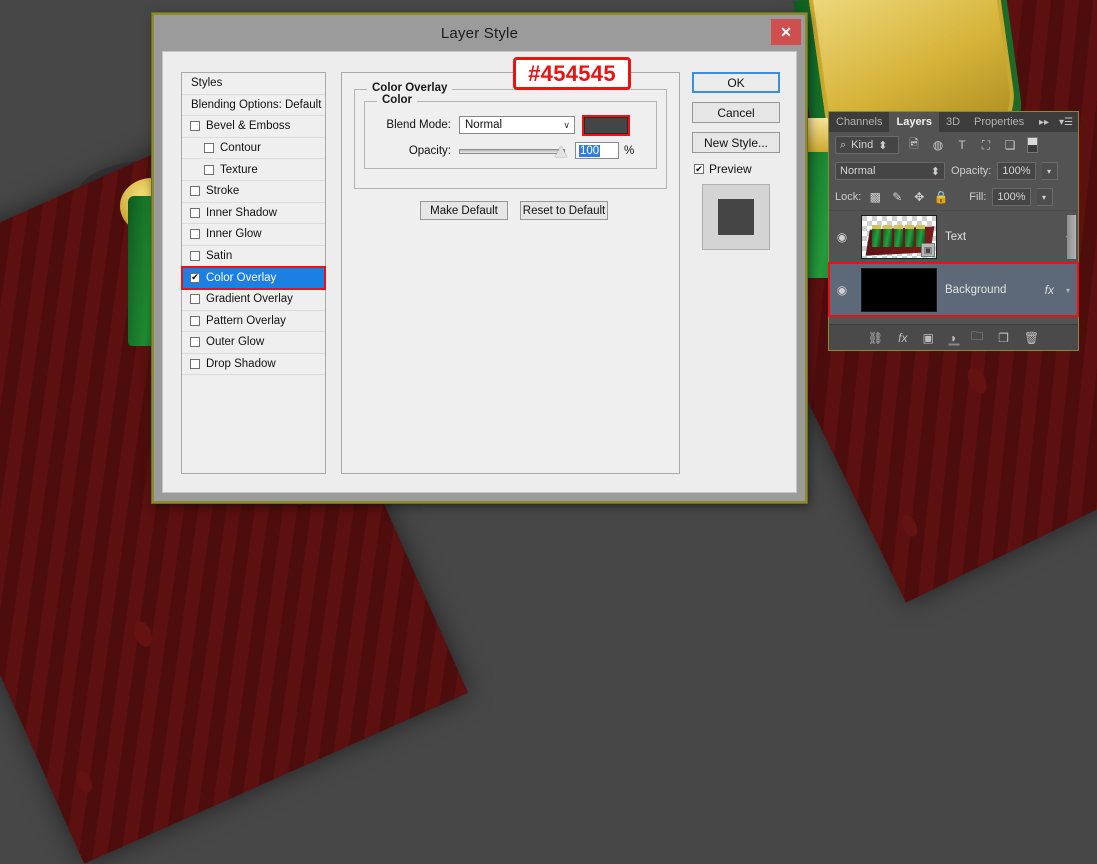 Image resolution: width=1097 pixels, height=864 pixels. I want to click on tab-properties: Properties, so click(999, 122).